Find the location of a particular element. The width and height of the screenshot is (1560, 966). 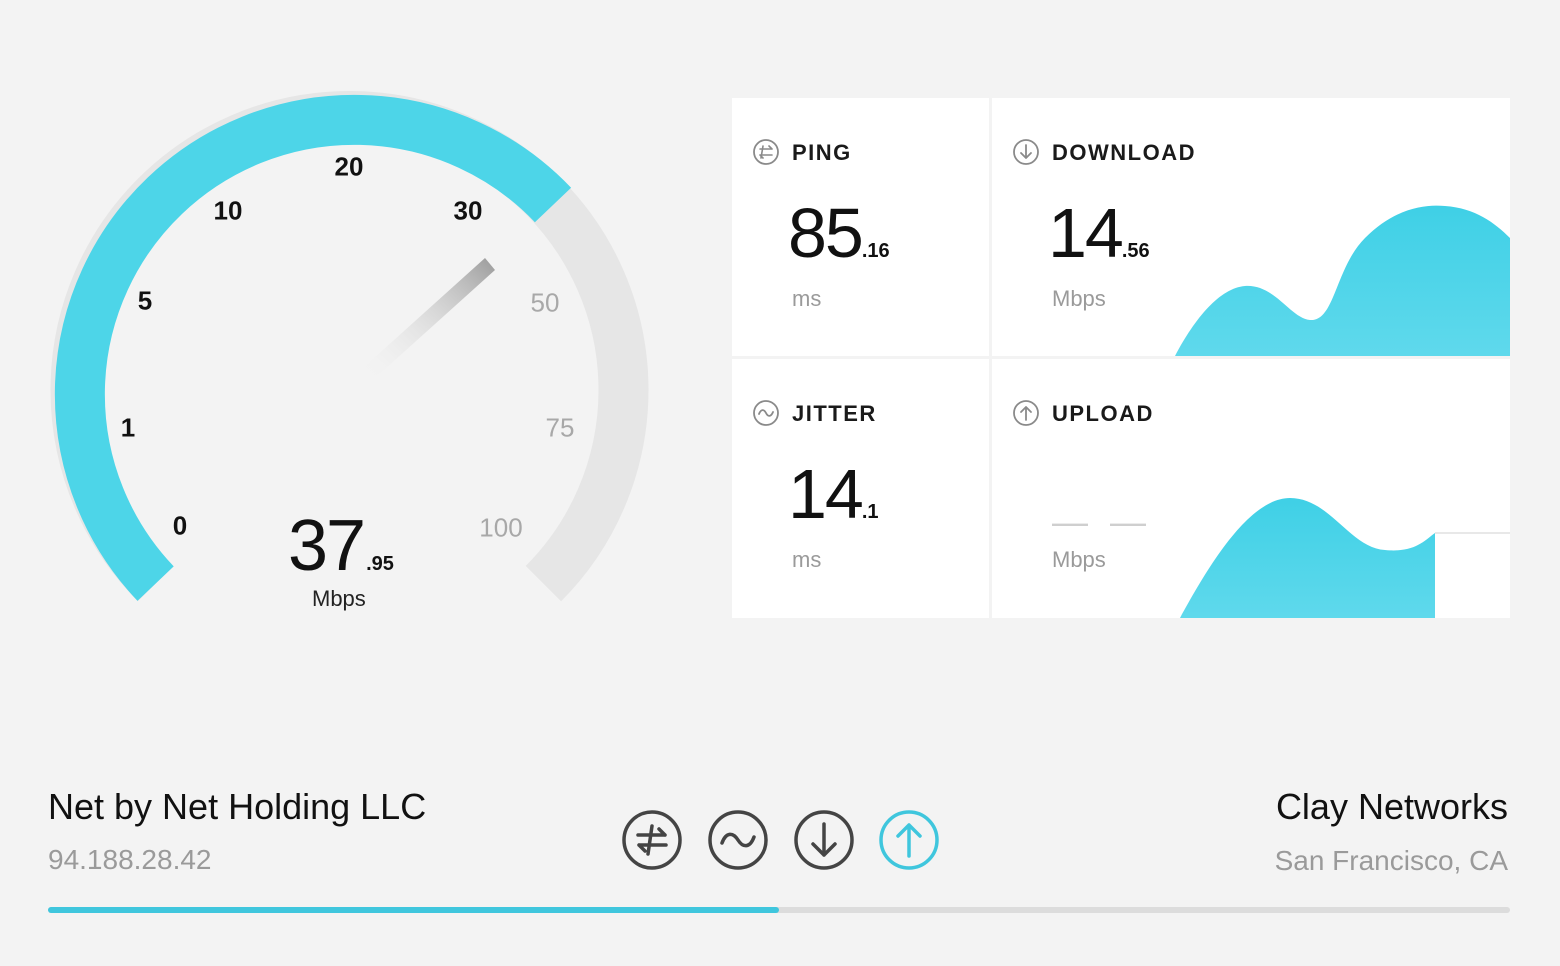

stage-ping-icon is located at coordinates (652, 840).